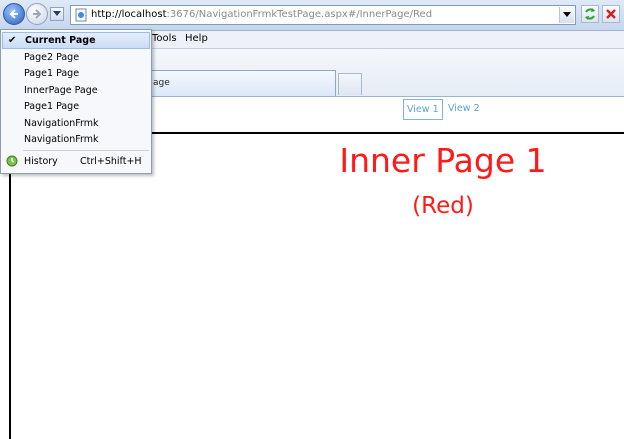  I want to click on forward-arrow-icon, so click(37, 14).